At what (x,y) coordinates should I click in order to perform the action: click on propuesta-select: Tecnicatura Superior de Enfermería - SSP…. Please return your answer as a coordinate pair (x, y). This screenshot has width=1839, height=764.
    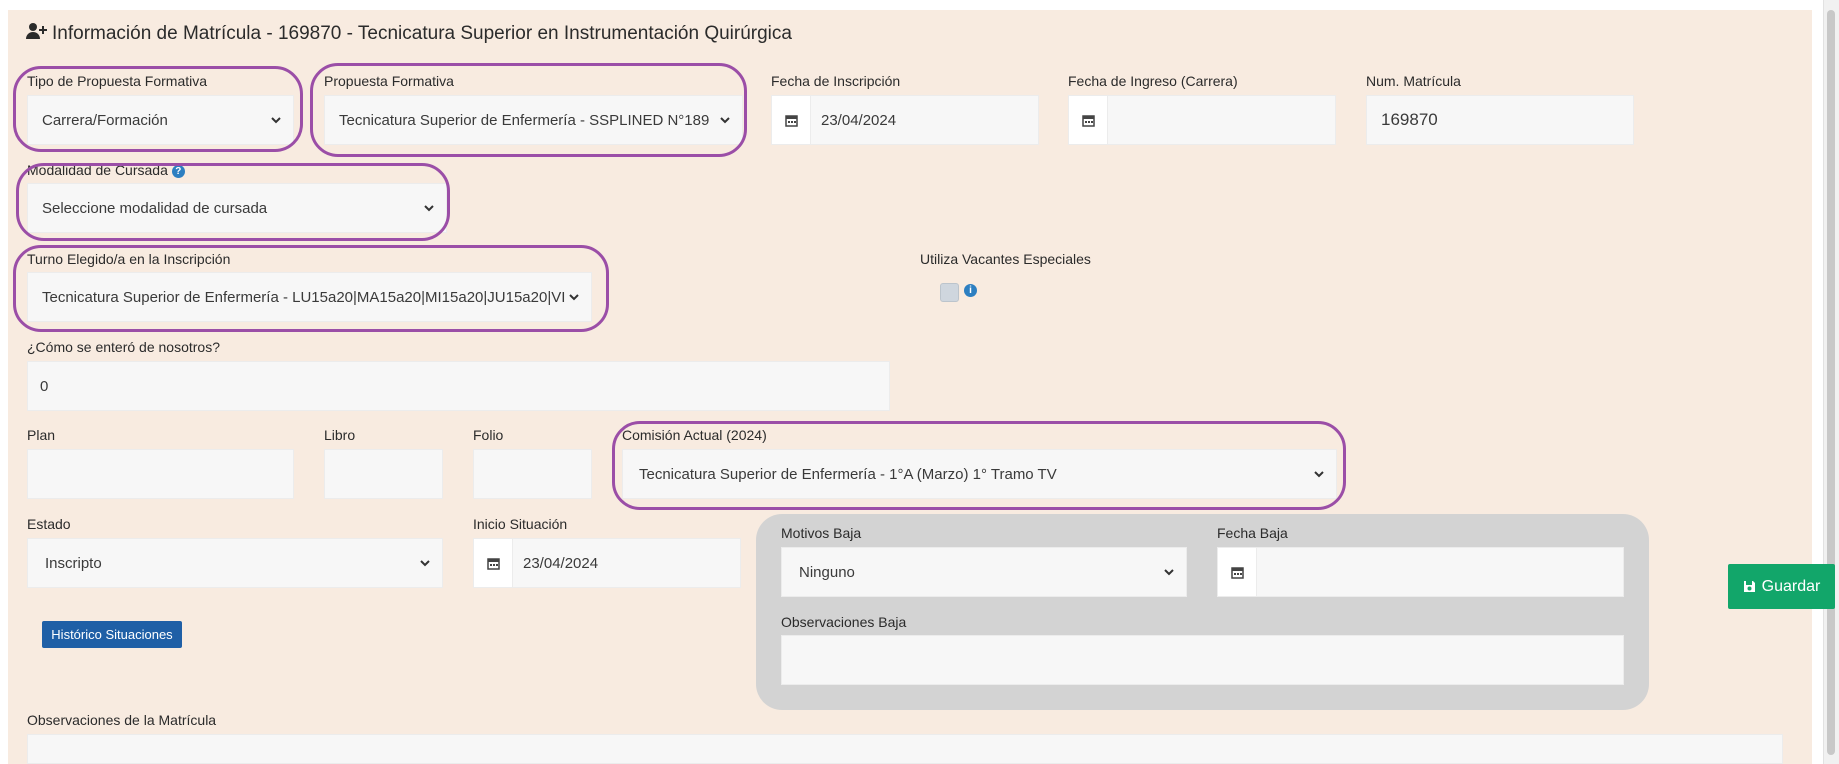
    Looking at the image, I should click on (533, 120).